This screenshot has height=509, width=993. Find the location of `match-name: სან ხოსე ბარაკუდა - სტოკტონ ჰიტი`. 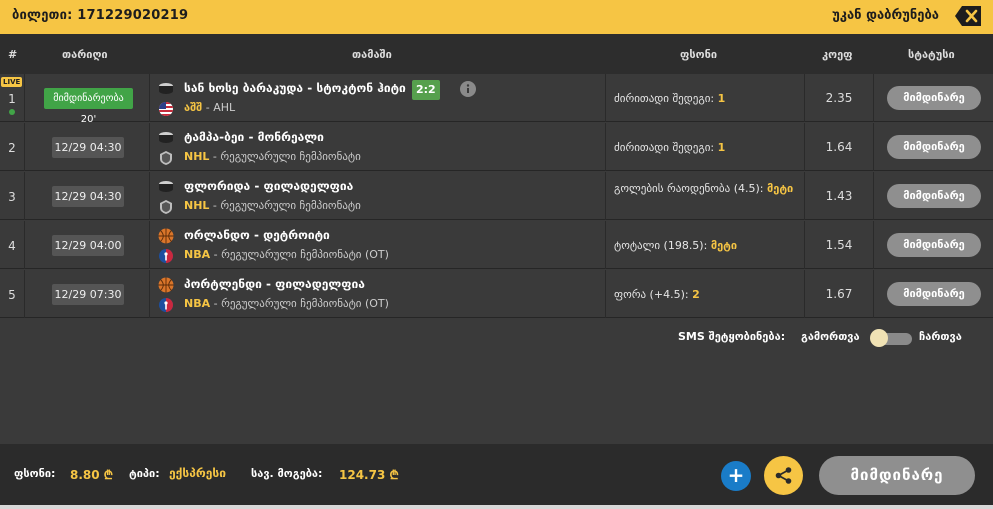

match-name: სან ხოსე ბარაკუდა - სტოკტონ ჰიტი is located at coordinates (295, 88).